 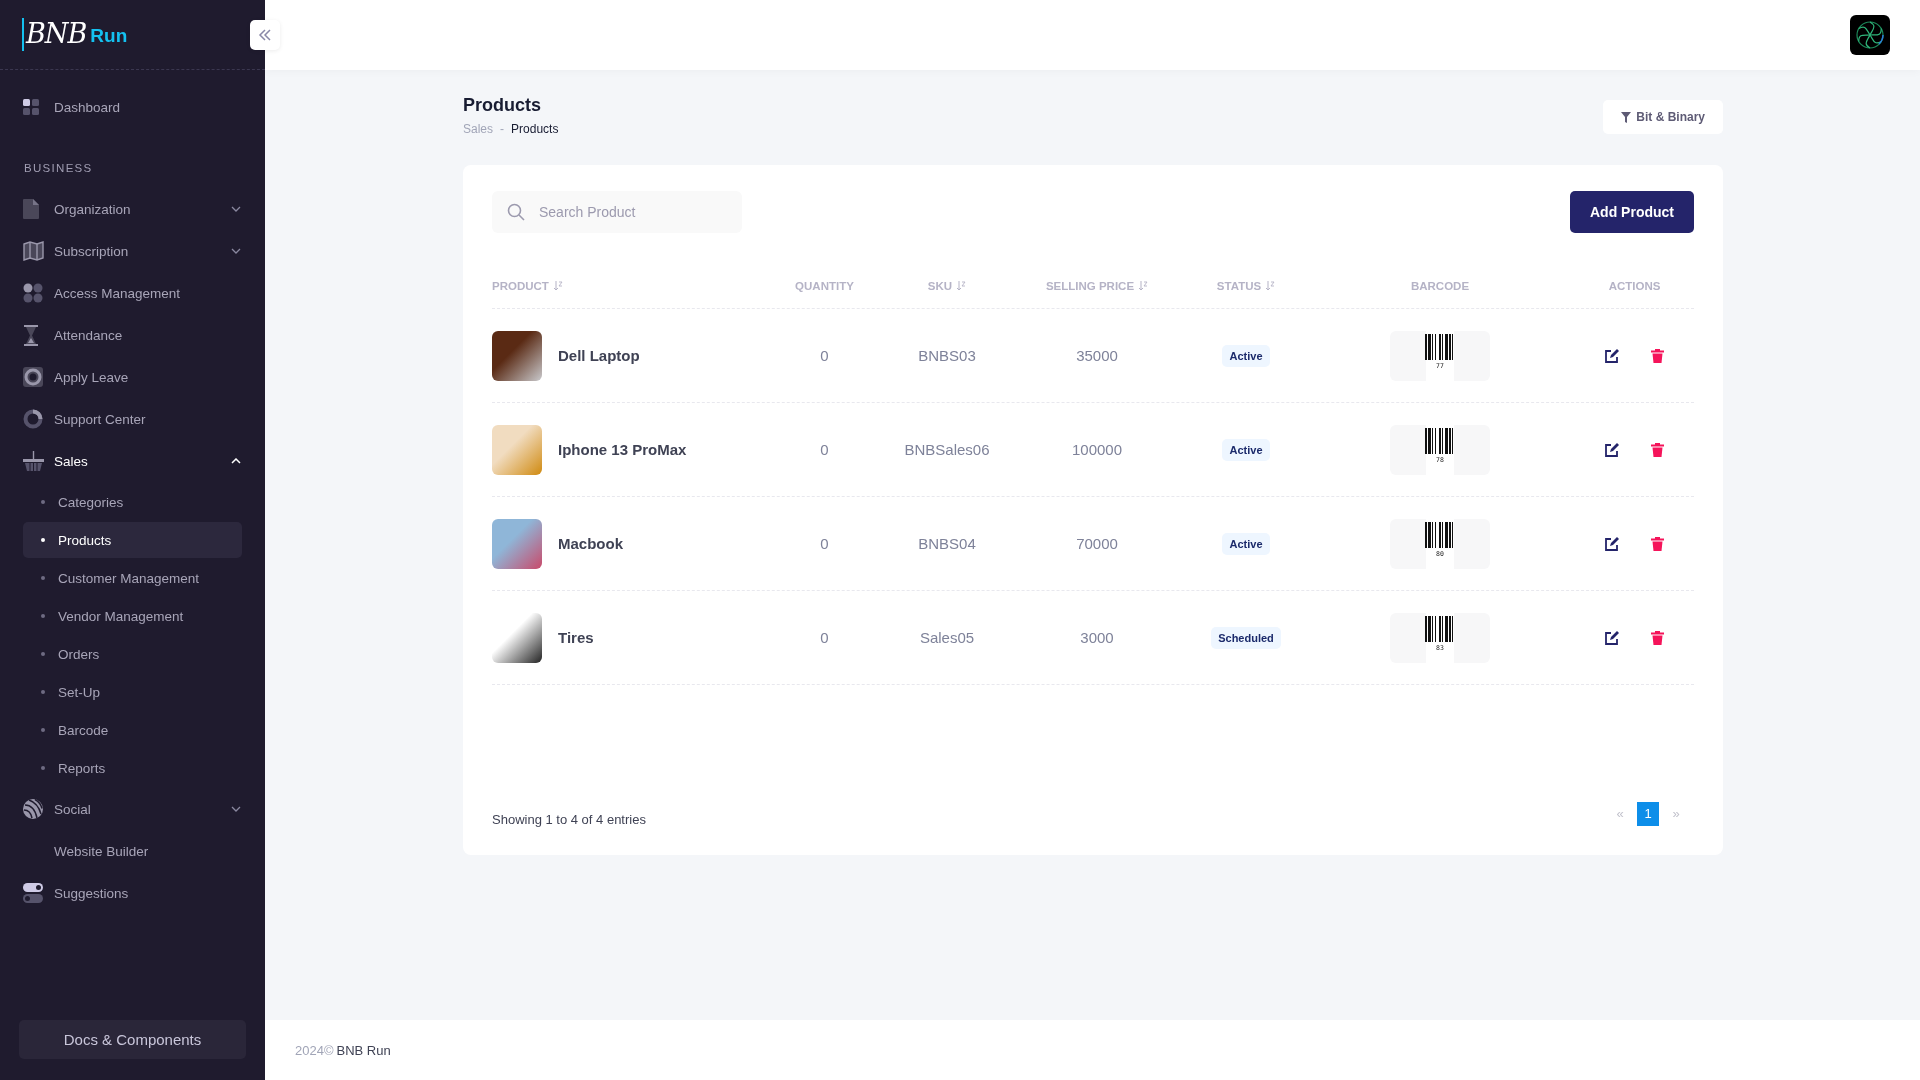 I want to click on table-cell: 35000, so click(x=1097, y=355).